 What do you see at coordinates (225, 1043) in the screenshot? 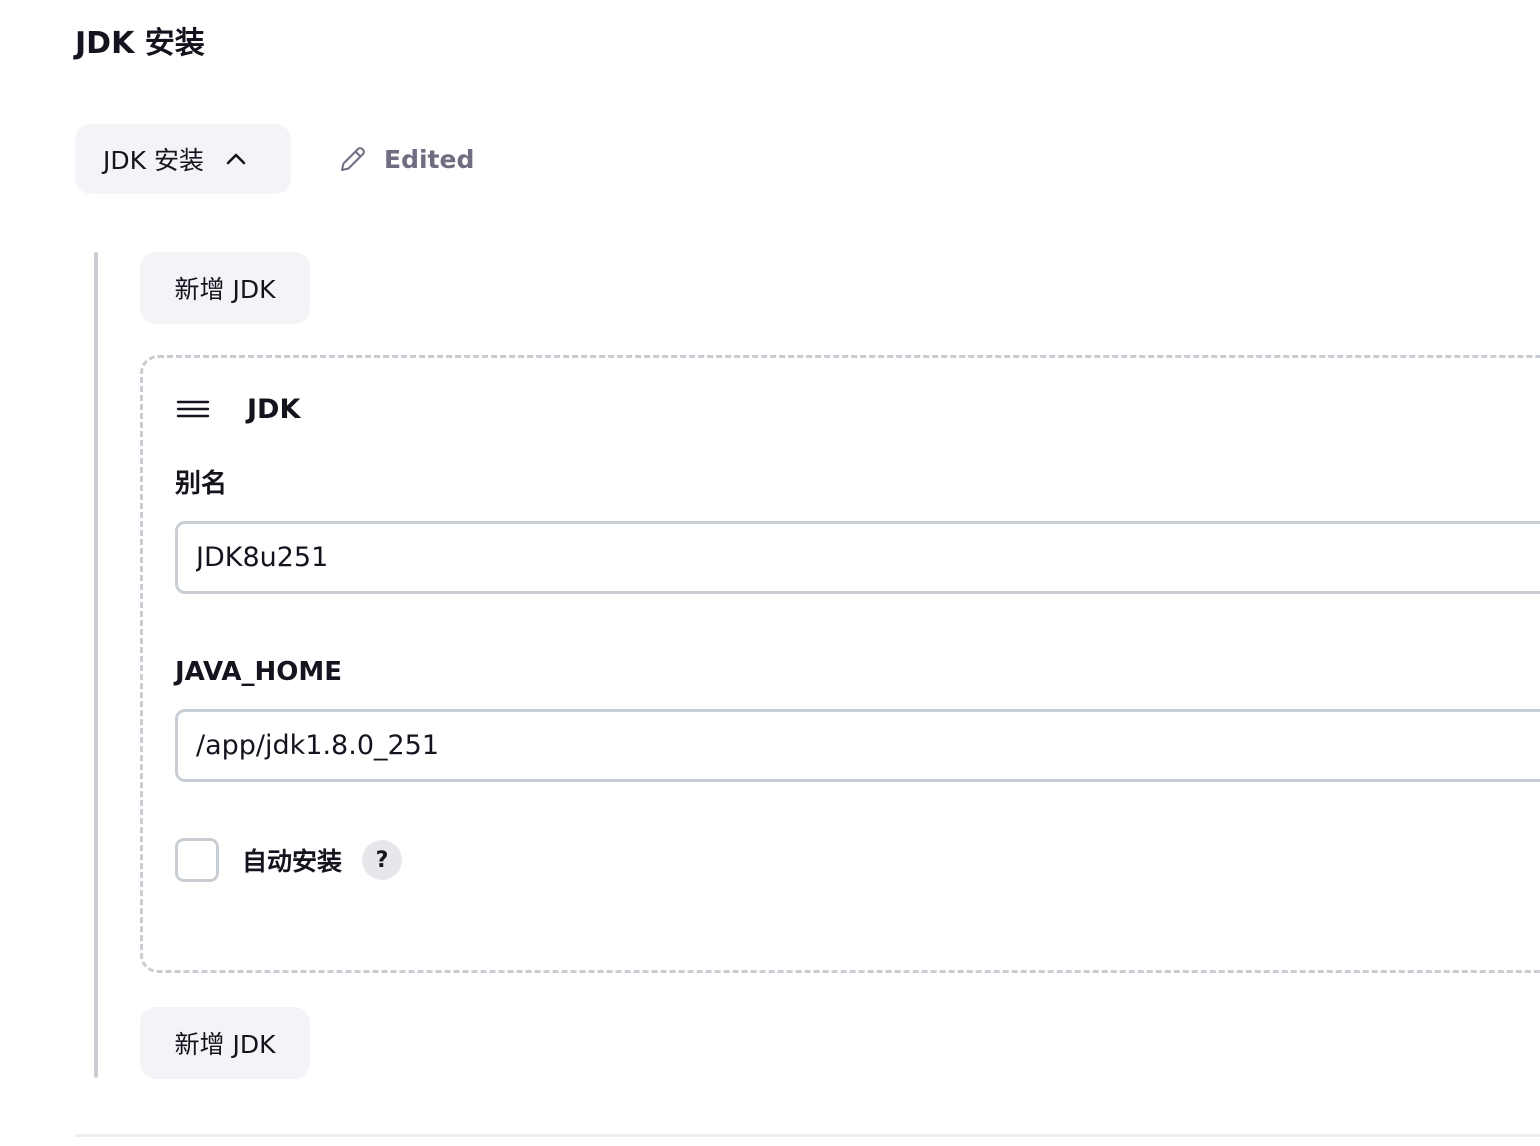
I see `add-jdk-button-bottom: 新增 JDK` at bounding box center [225, 1043].